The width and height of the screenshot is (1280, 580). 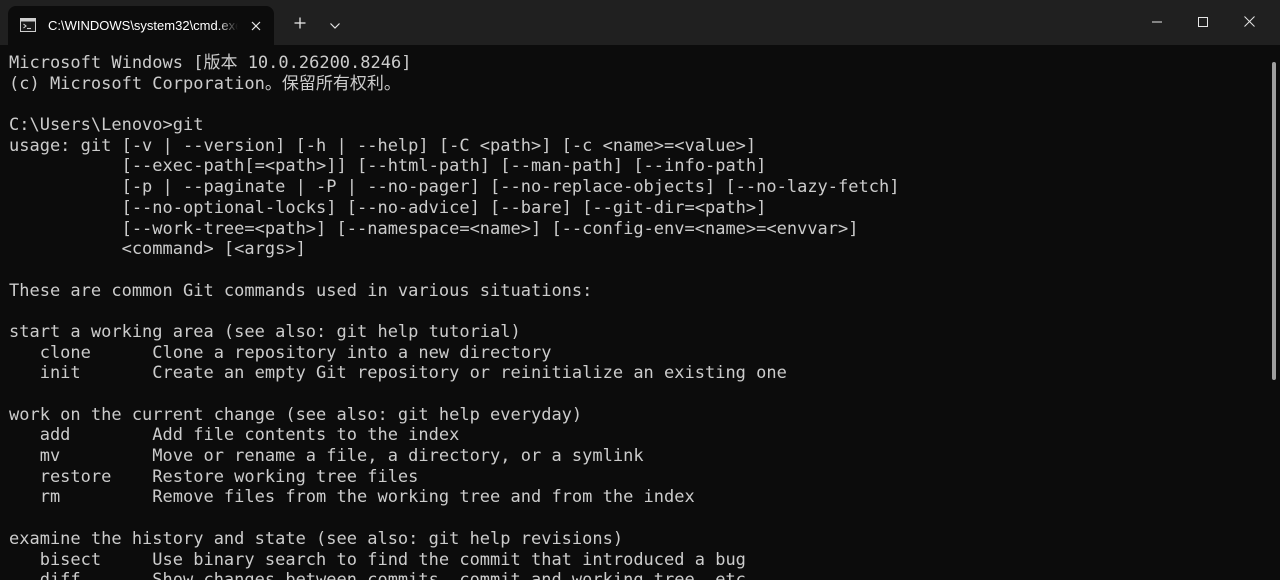 I want to click on tab-title: C:\WINDOWS\system32\cmd.exe, so click(x=143, y=25).